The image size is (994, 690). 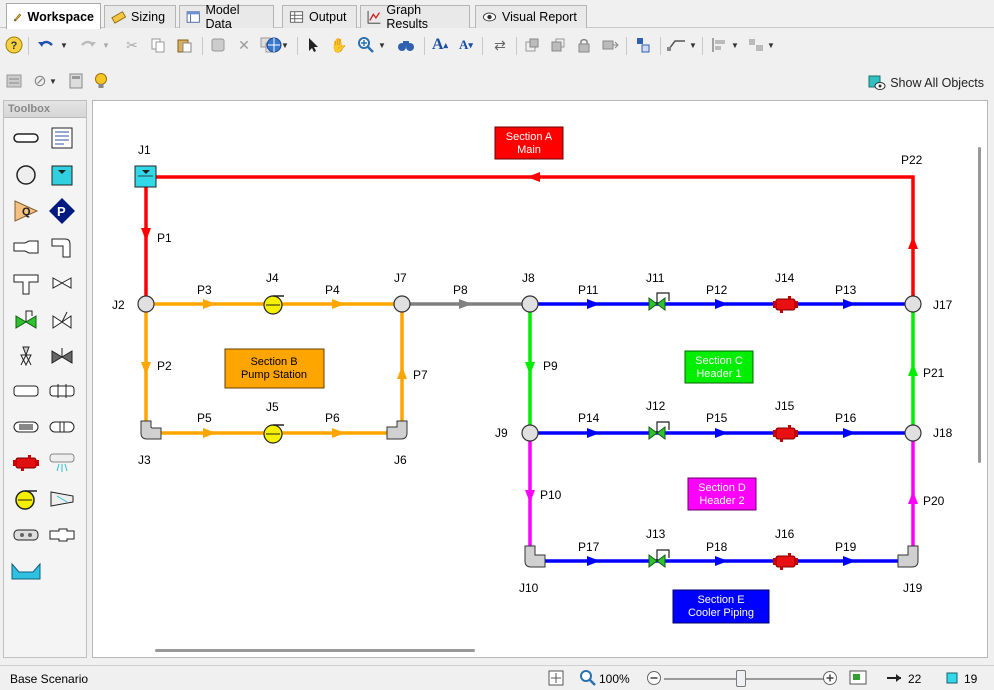 What do you see at coordinates (26, 355) in the screenshot?
I see `relief-valve-tool-icon` at bounding box center [26, 355].